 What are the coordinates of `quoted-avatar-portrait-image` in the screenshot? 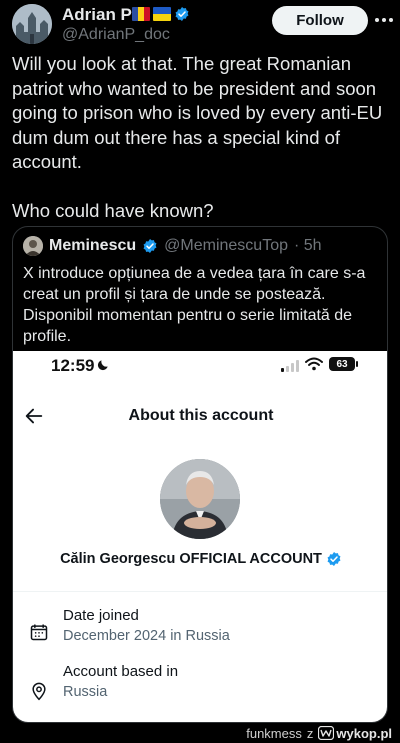 It's located at (33, 246).